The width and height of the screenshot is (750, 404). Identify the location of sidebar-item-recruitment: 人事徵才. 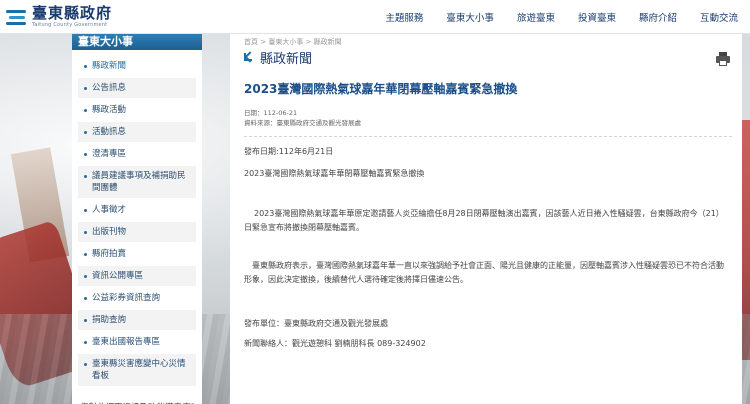
(137, 210).